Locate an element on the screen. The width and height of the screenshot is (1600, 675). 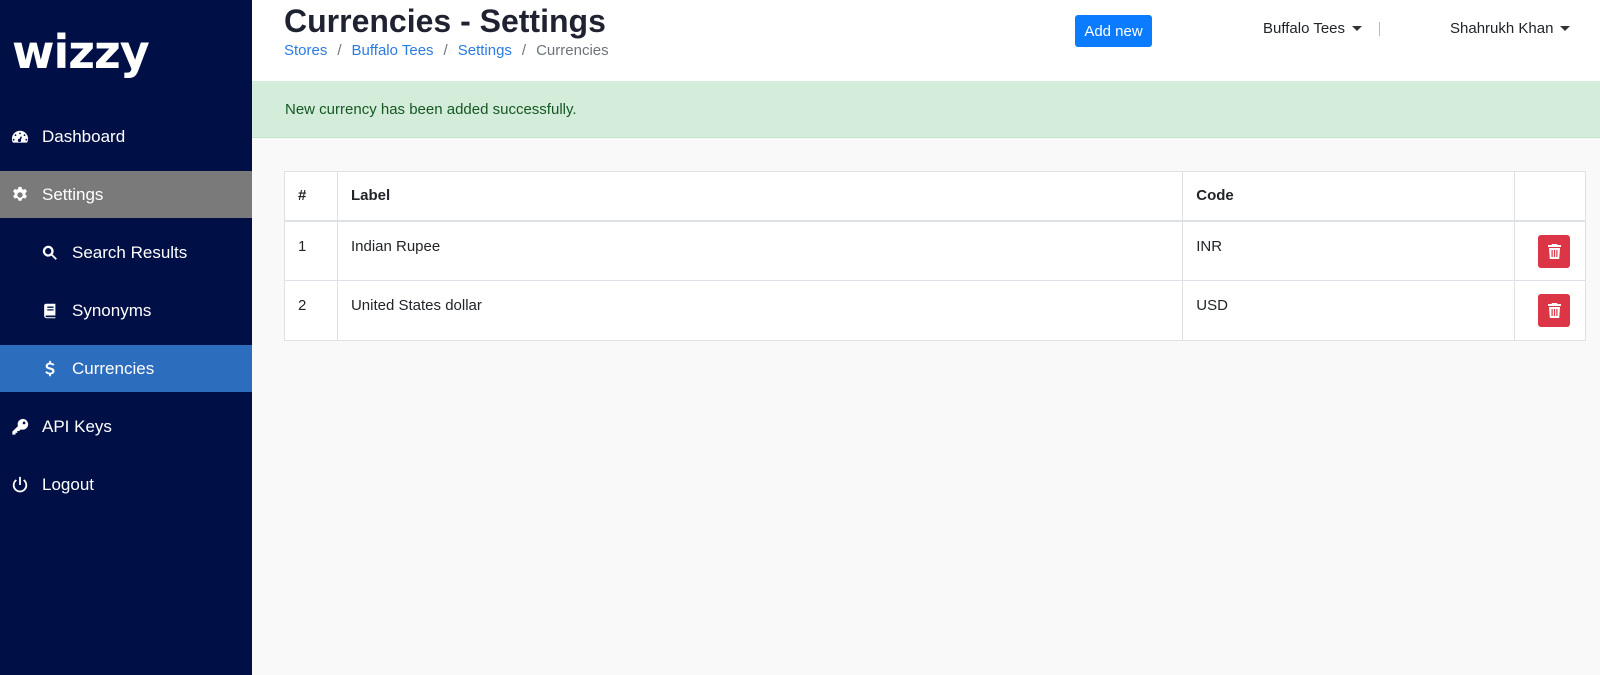
sidebar-item-api-keys: API Keys is located at coordinates (126, 426).